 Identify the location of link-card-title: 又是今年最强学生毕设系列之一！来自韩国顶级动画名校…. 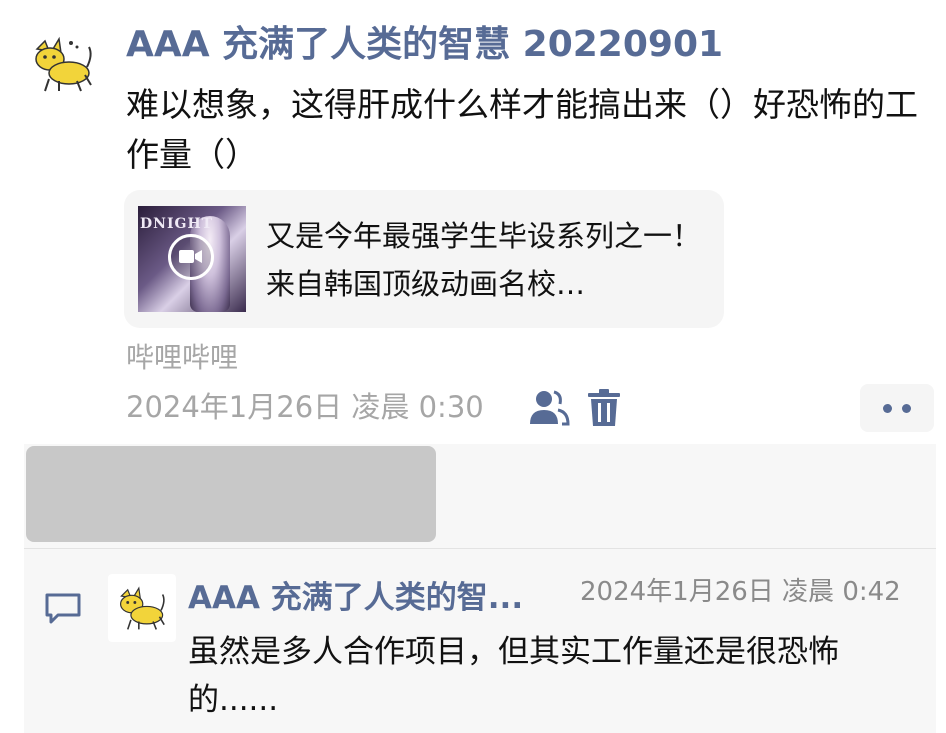
(484, 260).